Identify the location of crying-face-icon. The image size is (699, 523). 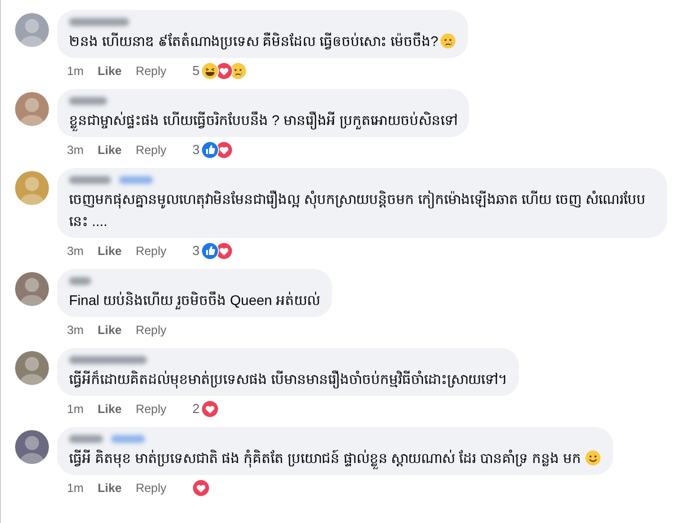
(448, 41).